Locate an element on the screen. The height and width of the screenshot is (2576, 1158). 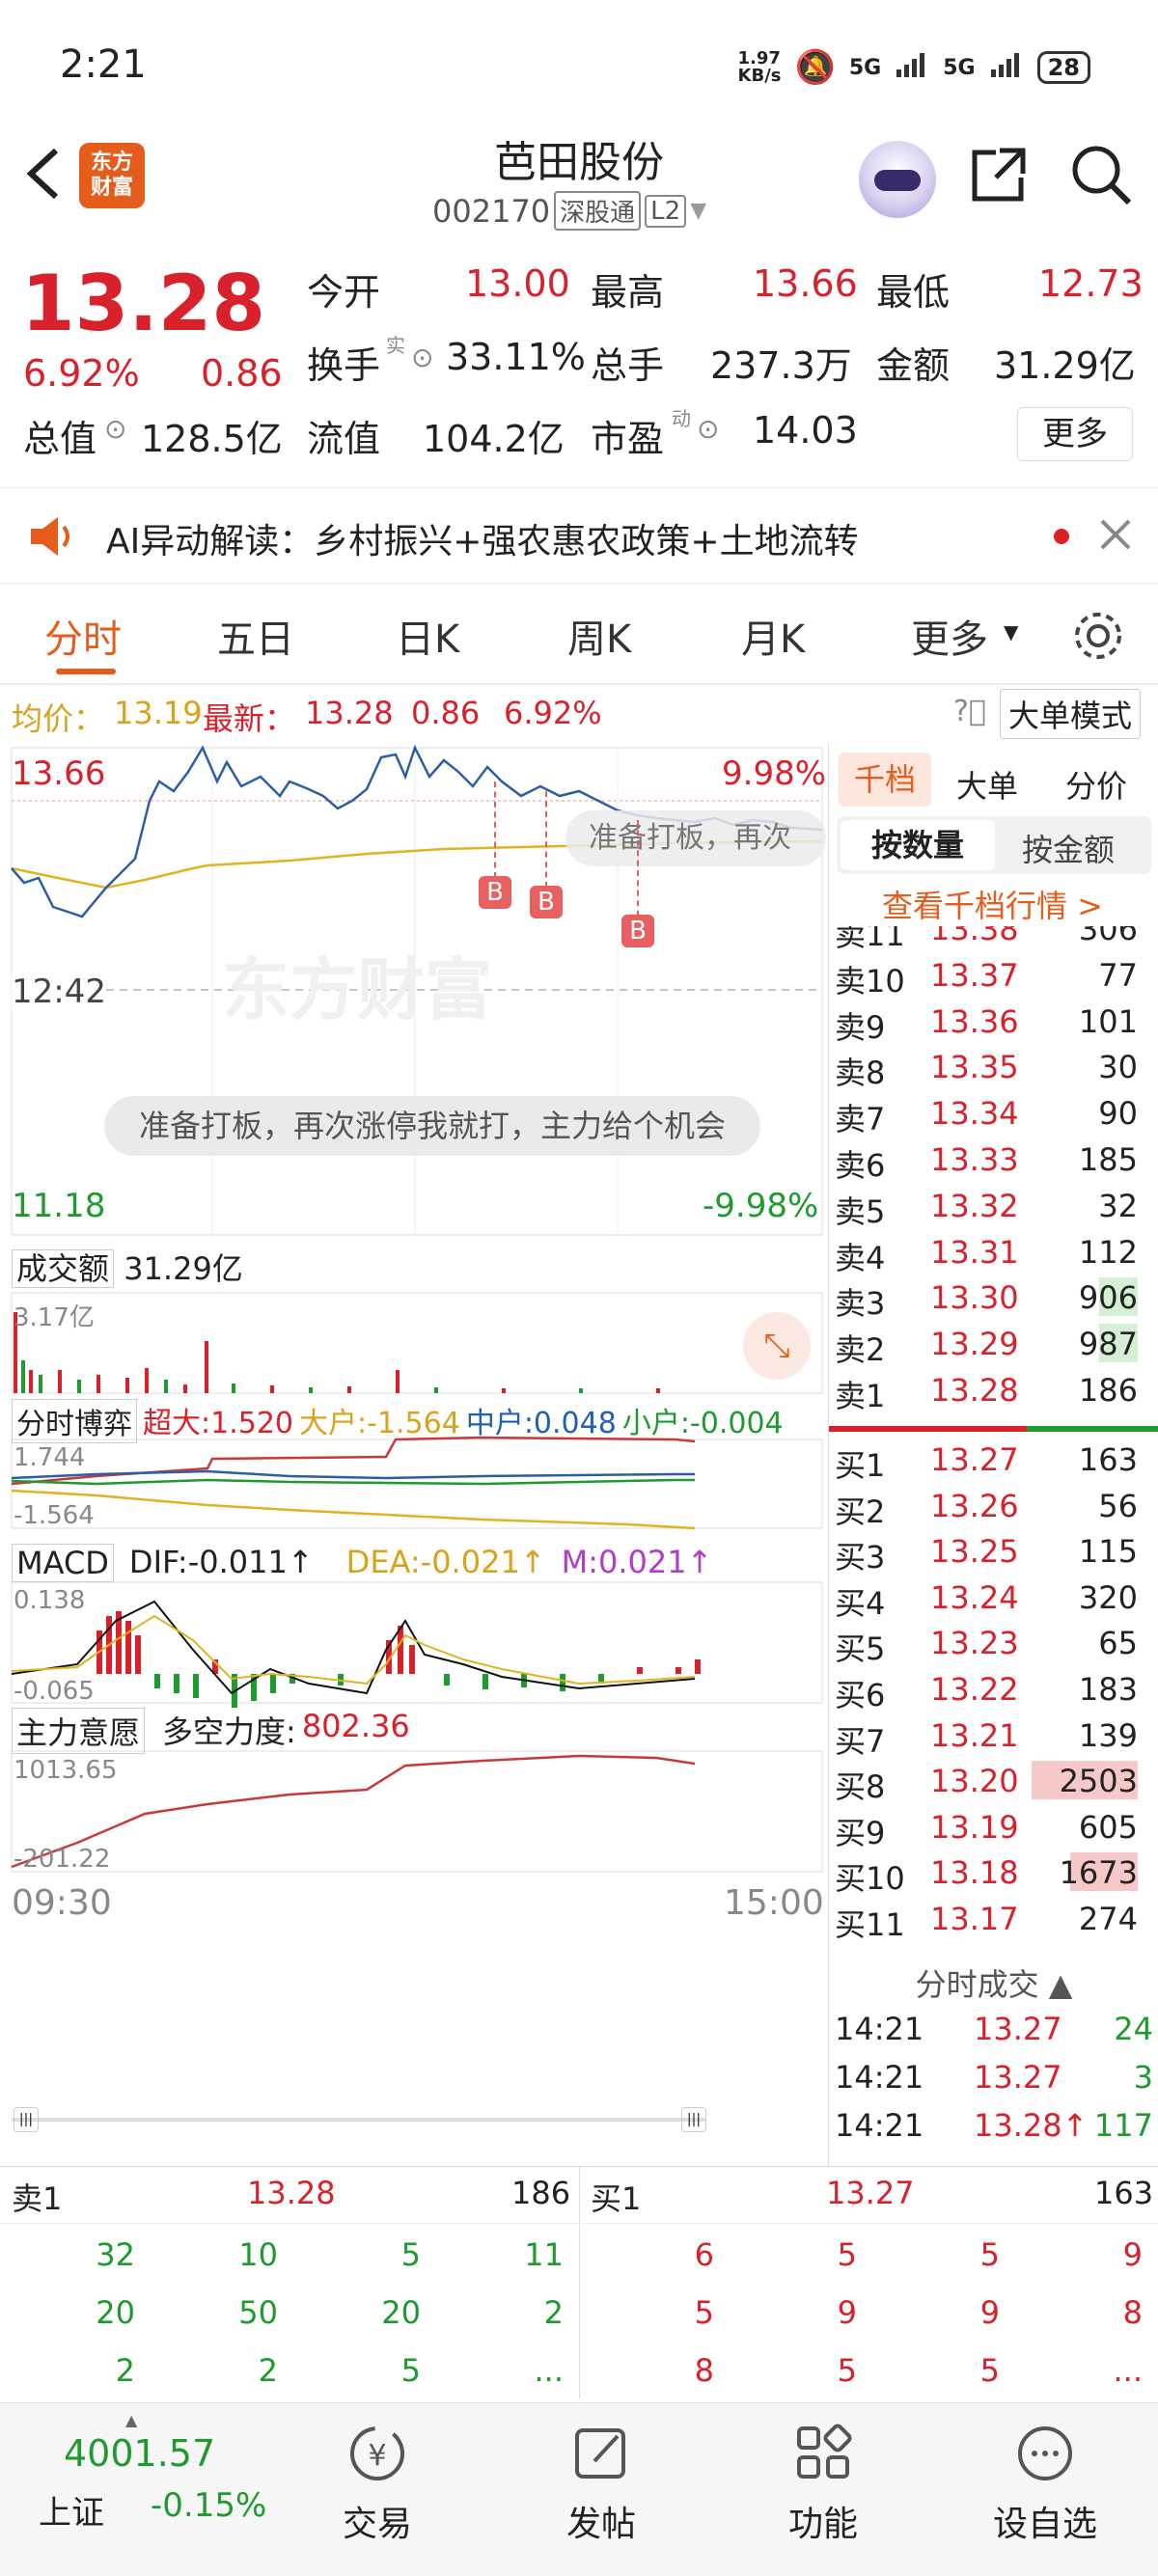
sell-vol: 112 is located at coordinates (1108, 1252).